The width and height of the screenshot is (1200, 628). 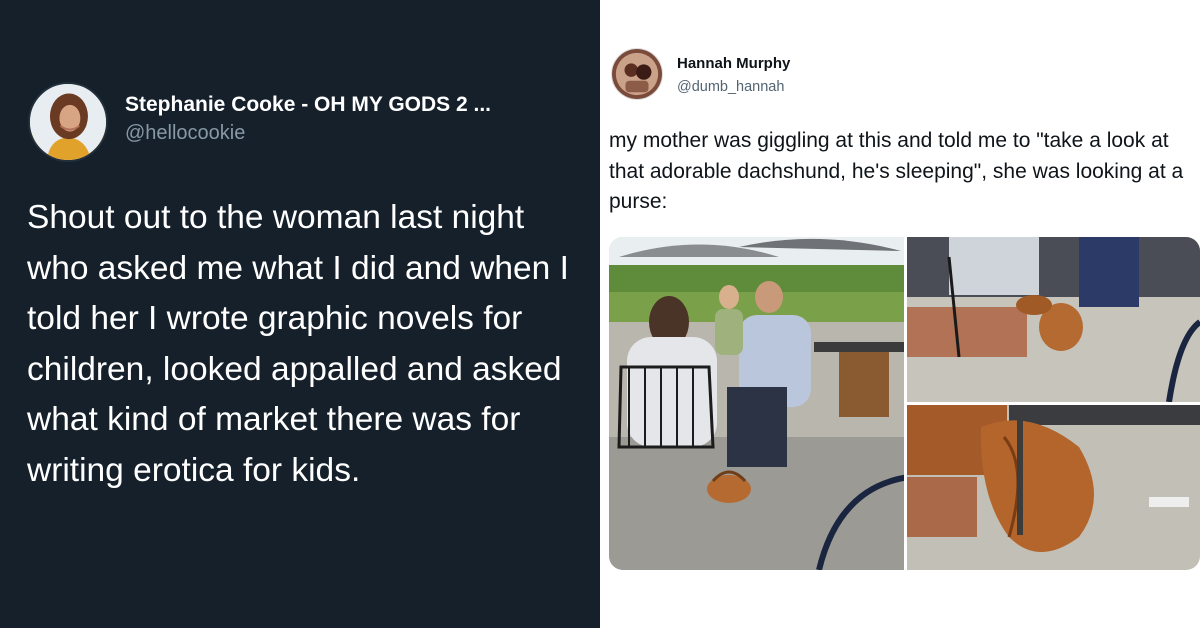 I want to click on divider, so click(x=602, y=314).